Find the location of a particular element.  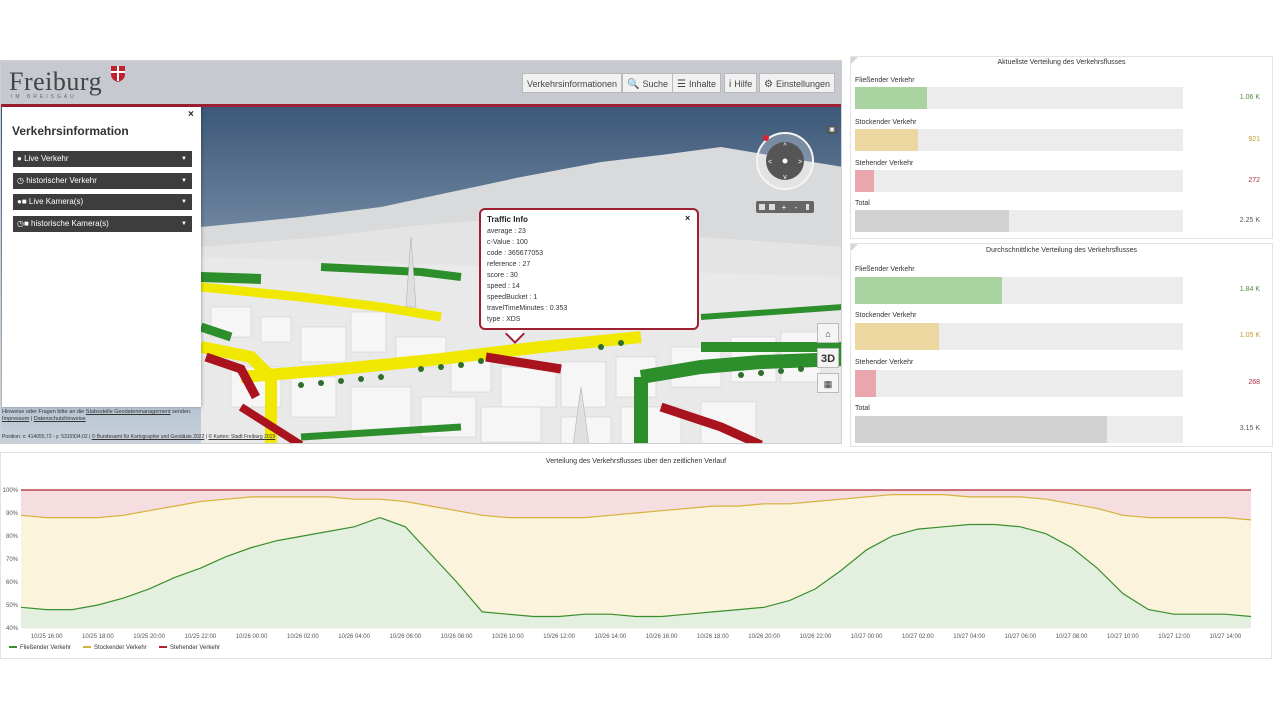

attribution-city: © Karten: Stadt Freiburg 2019 is located at coordinates (241, 437).